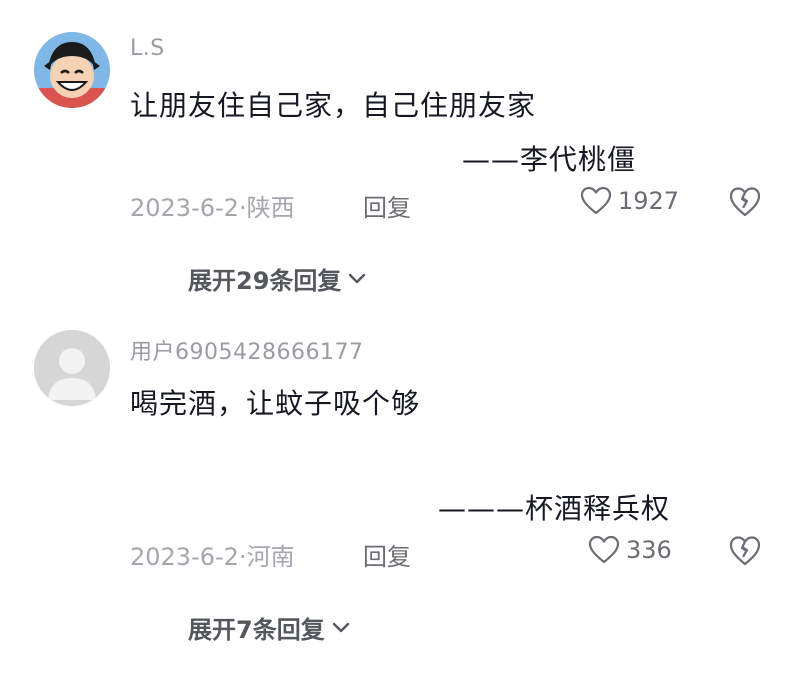  Describe the element at coordinates (649, 550) in the screenshot. I see `like-count: 336` at that location.